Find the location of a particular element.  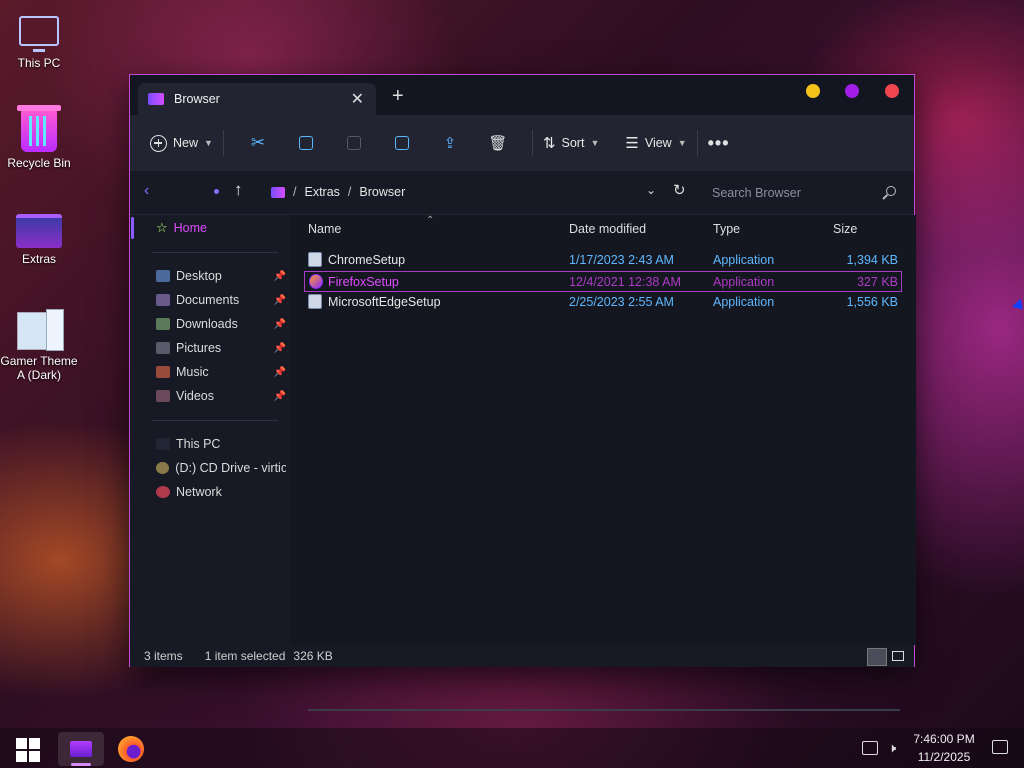

more-options-button: ••• is located at coordinates (719, 143).